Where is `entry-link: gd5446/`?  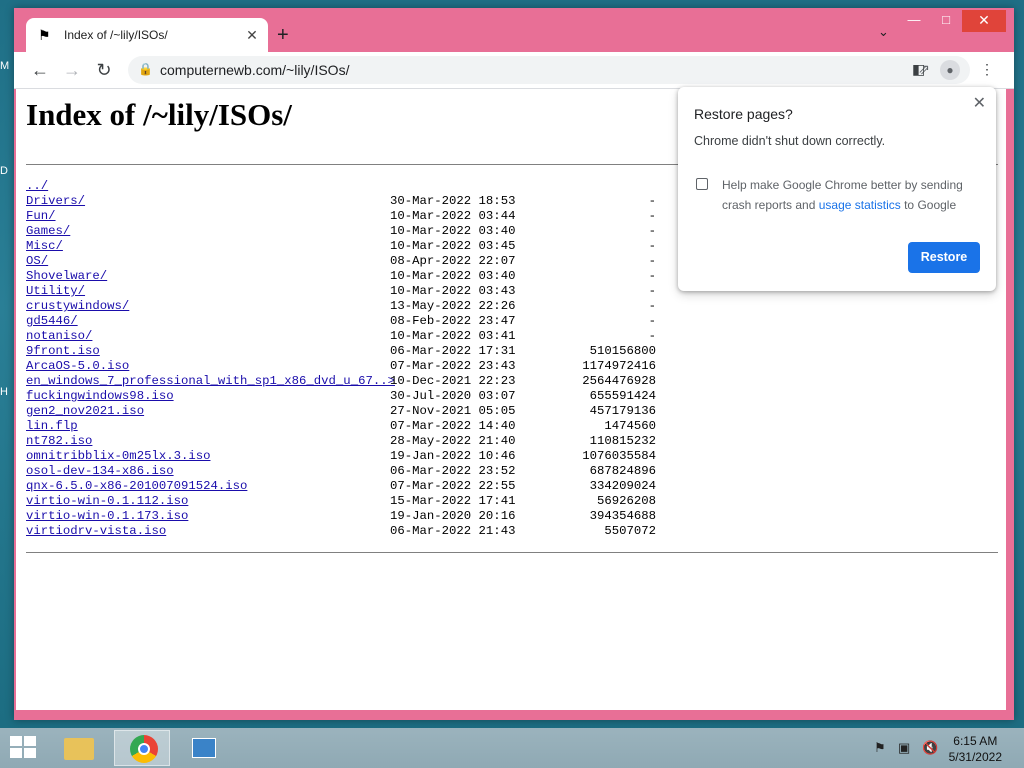
entry-link: gd5446/ is located at coordinates (52, 321).